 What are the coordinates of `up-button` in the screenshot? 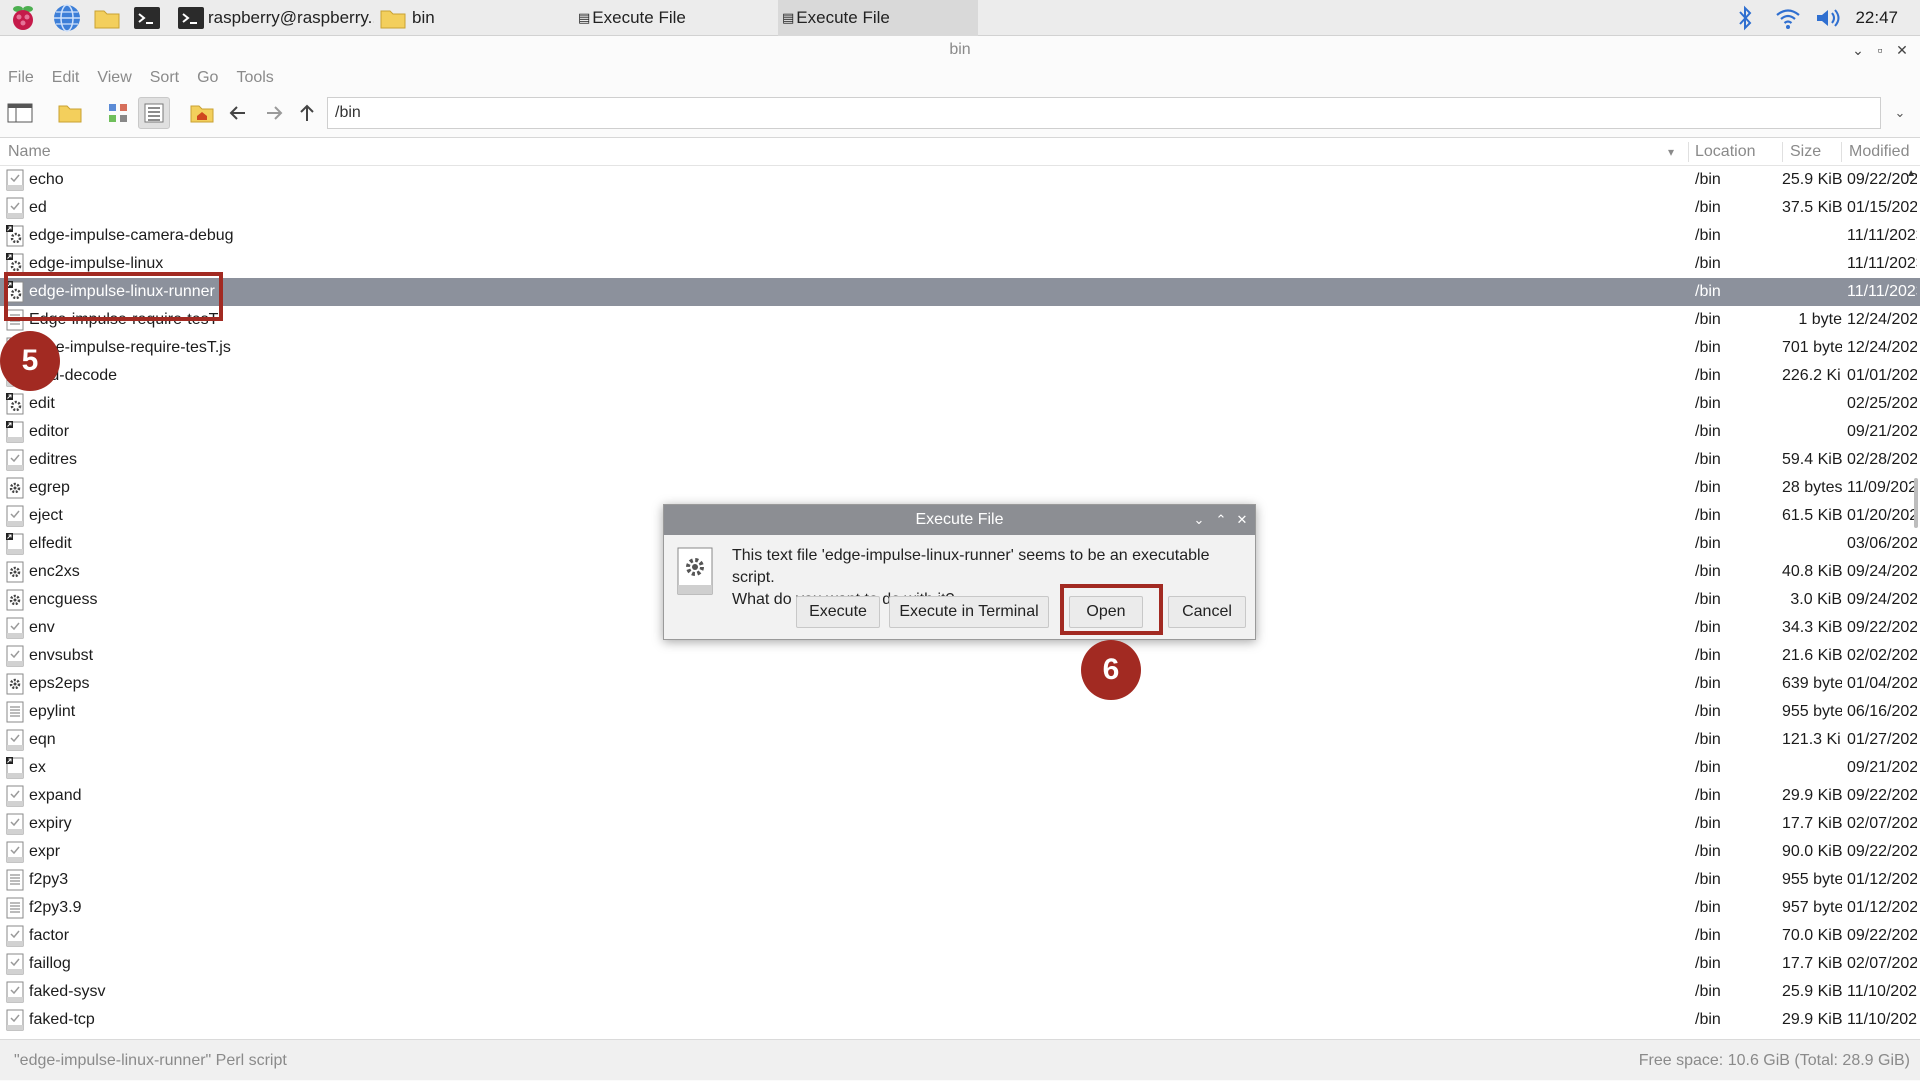 It's located at (307, 113).